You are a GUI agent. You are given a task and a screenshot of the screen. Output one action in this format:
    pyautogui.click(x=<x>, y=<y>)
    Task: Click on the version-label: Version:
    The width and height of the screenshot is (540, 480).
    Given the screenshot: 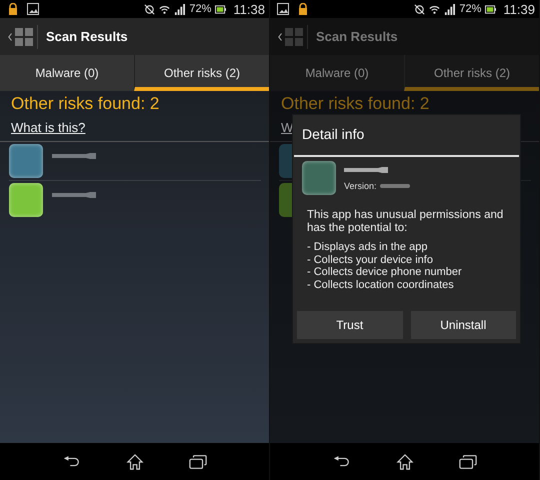 What is the action you would take?
    pyautogui.click(x=360, y=186)
    